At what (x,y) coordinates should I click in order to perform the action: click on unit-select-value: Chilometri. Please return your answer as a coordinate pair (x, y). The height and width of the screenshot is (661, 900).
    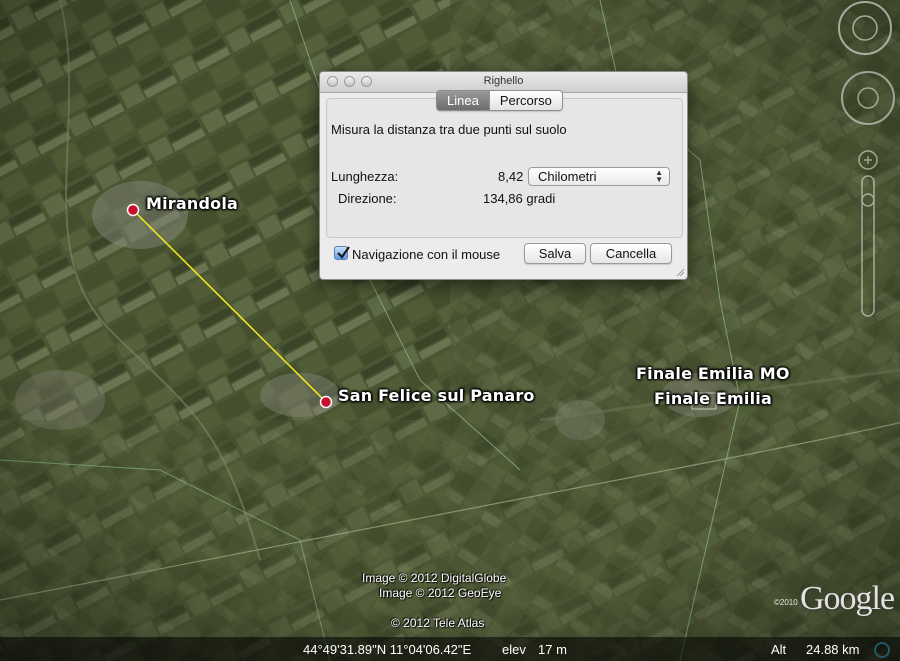
    Looking at the image, I should click on (567, 176).